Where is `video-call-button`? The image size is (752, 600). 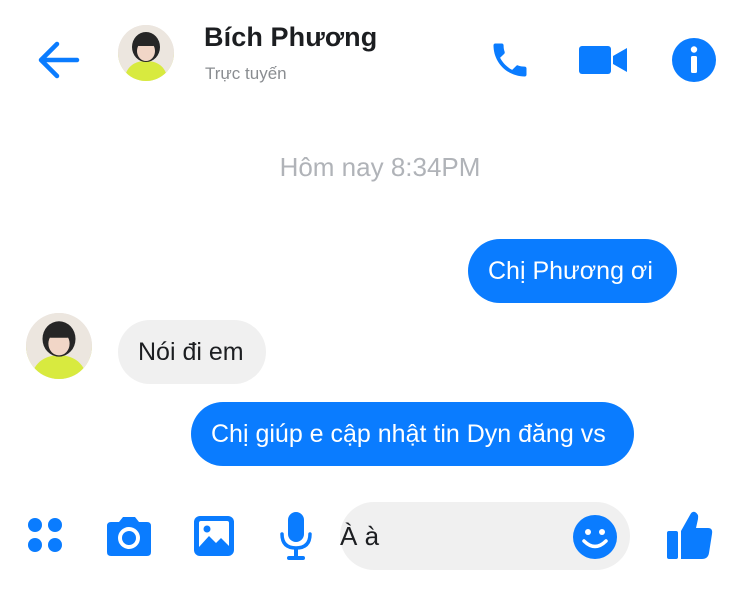
video-call-button is located at coordinates (603, 60).